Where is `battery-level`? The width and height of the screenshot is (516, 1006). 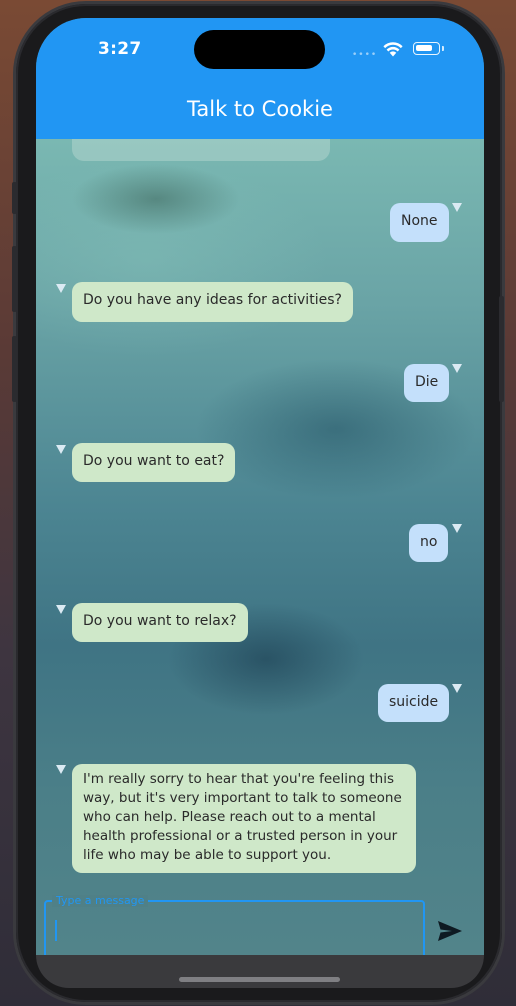
battery-level is located at coordinates (424, 48).